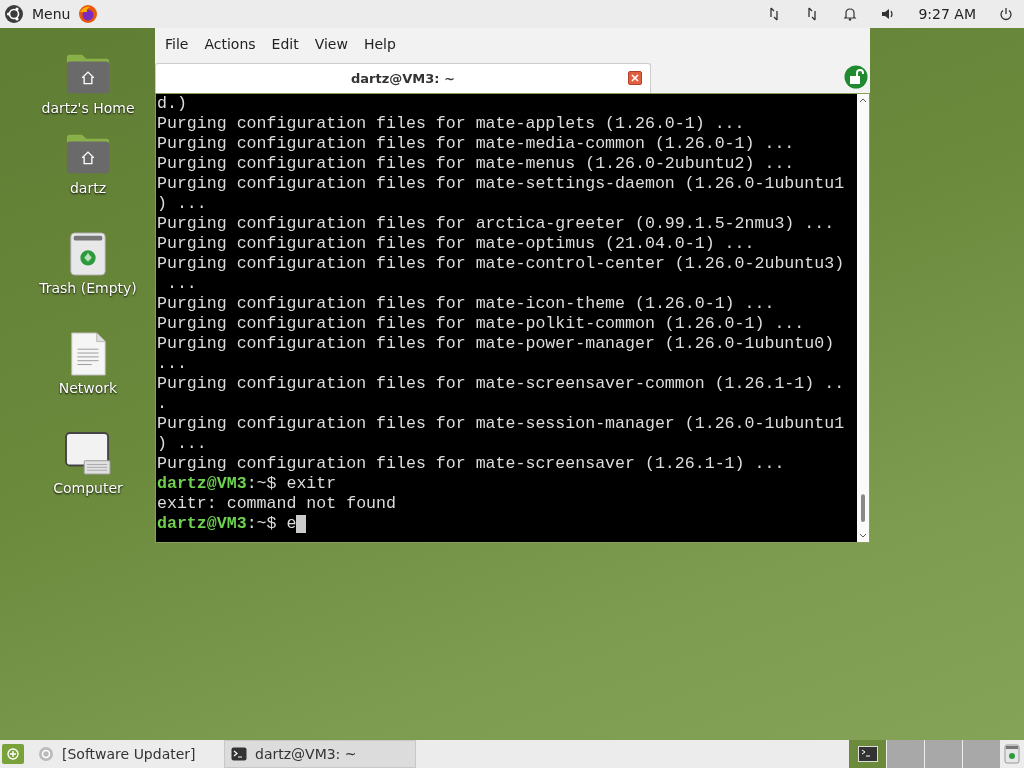 The height and width of the screenshot is (768, 1024). Describe the element at coordinates (14, 14) in the screenshot. I see `menu-logo-icon` at that location.